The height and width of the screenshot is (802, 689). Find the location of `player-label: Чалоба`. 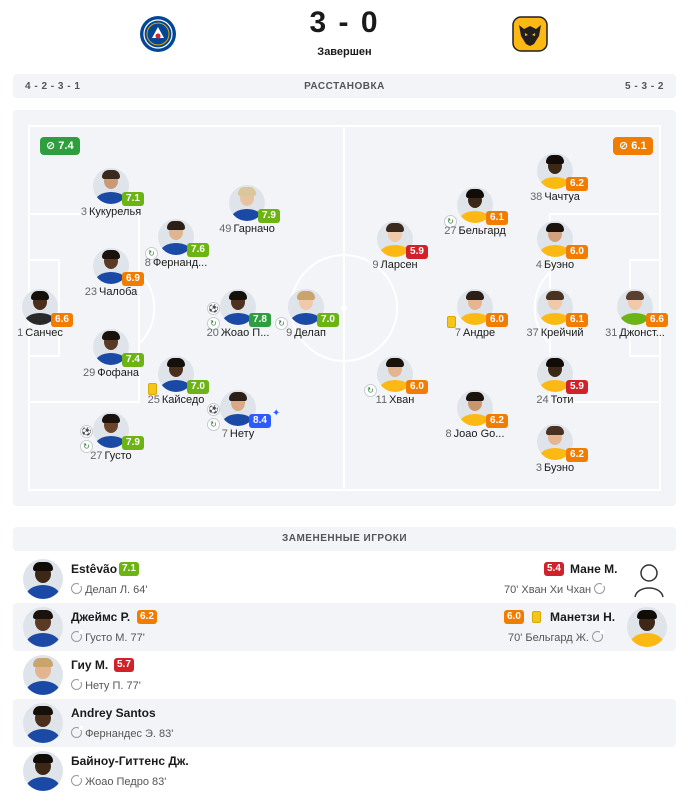

player-label: Чалоба is located at coordinates (118, 292).